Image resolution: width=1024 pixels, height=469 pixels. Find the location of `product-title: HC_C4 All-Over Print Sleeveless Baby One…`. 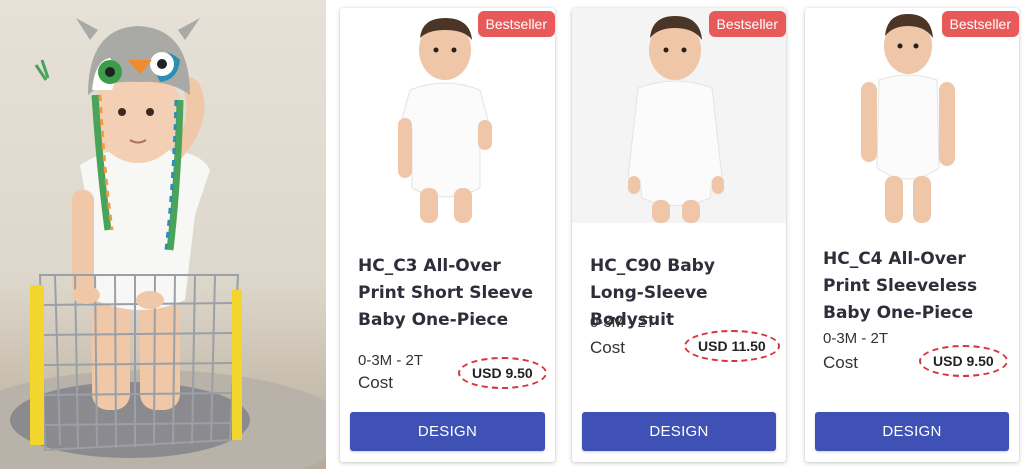

product-title: HC_C4 All-Over Print Sleeveless Baby One… is located at coordinates (915, 286).